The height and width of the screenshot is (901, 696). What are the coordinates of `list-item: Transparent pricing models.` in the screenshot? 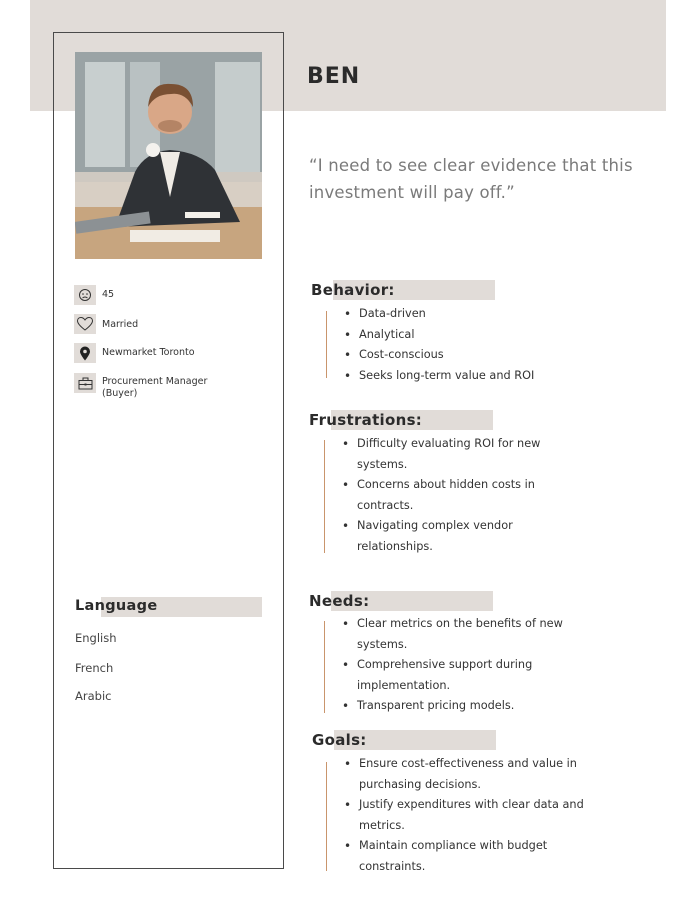 It's located at (459, 706).